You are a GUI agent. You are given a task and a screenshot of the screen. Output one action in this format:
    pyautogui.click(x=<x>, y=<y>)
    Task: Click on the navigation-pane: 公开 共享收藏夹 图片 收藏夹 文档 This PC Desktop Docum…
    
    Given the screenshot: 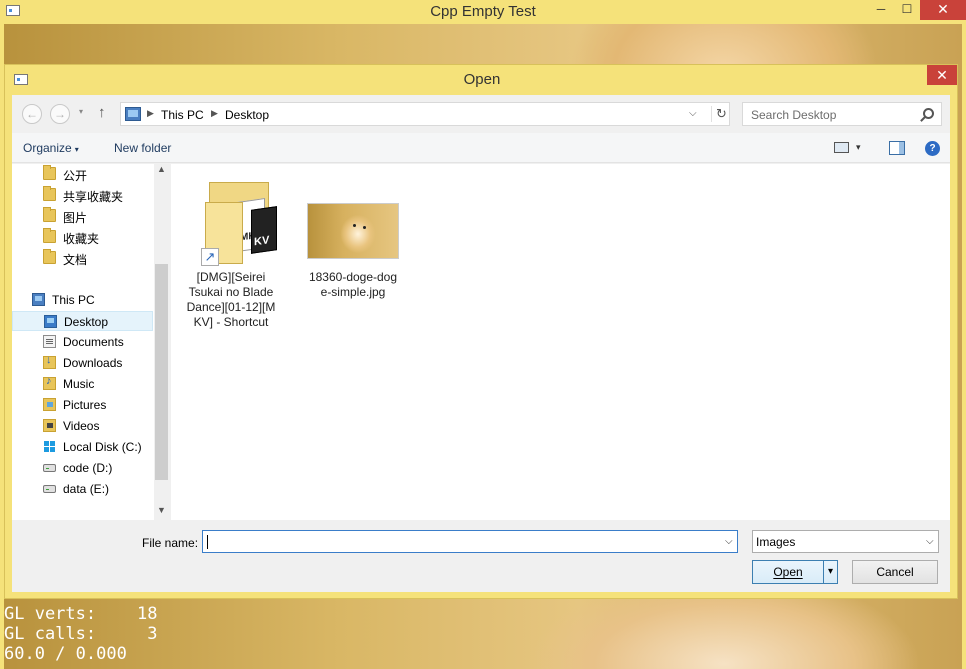 What is the action you would take?
    pyautogui.click(x=91, y=342)
    